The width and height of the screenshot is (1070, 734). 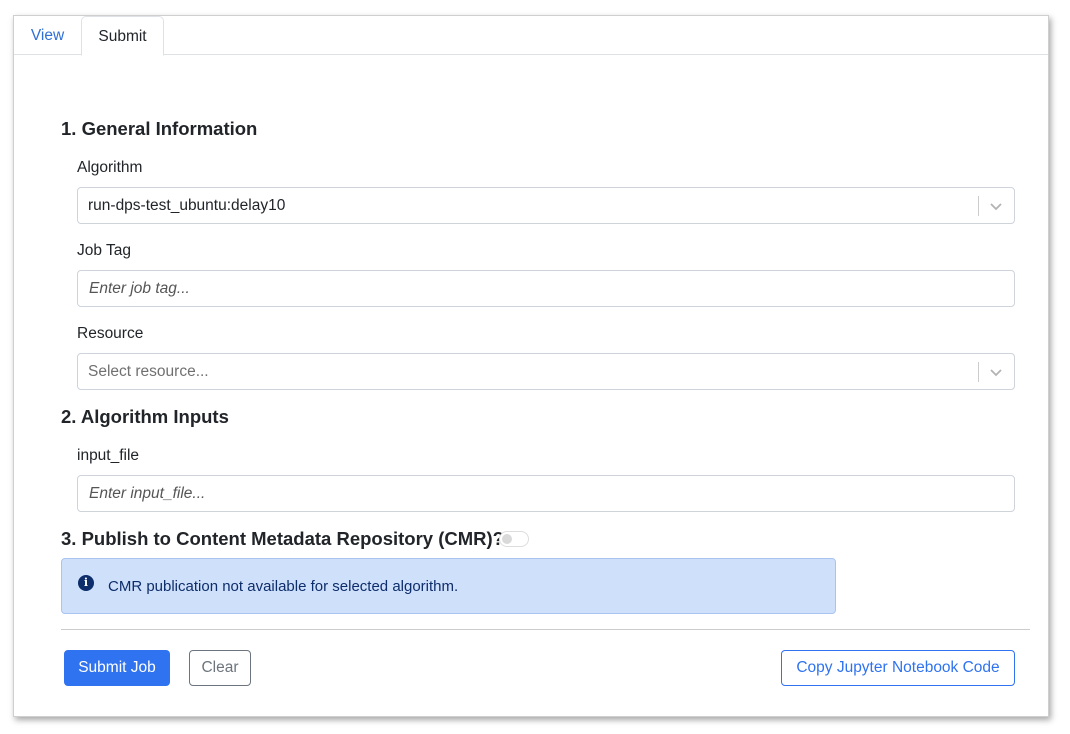 I want to click on clear-button: Clear, so click(x=220, y=668).